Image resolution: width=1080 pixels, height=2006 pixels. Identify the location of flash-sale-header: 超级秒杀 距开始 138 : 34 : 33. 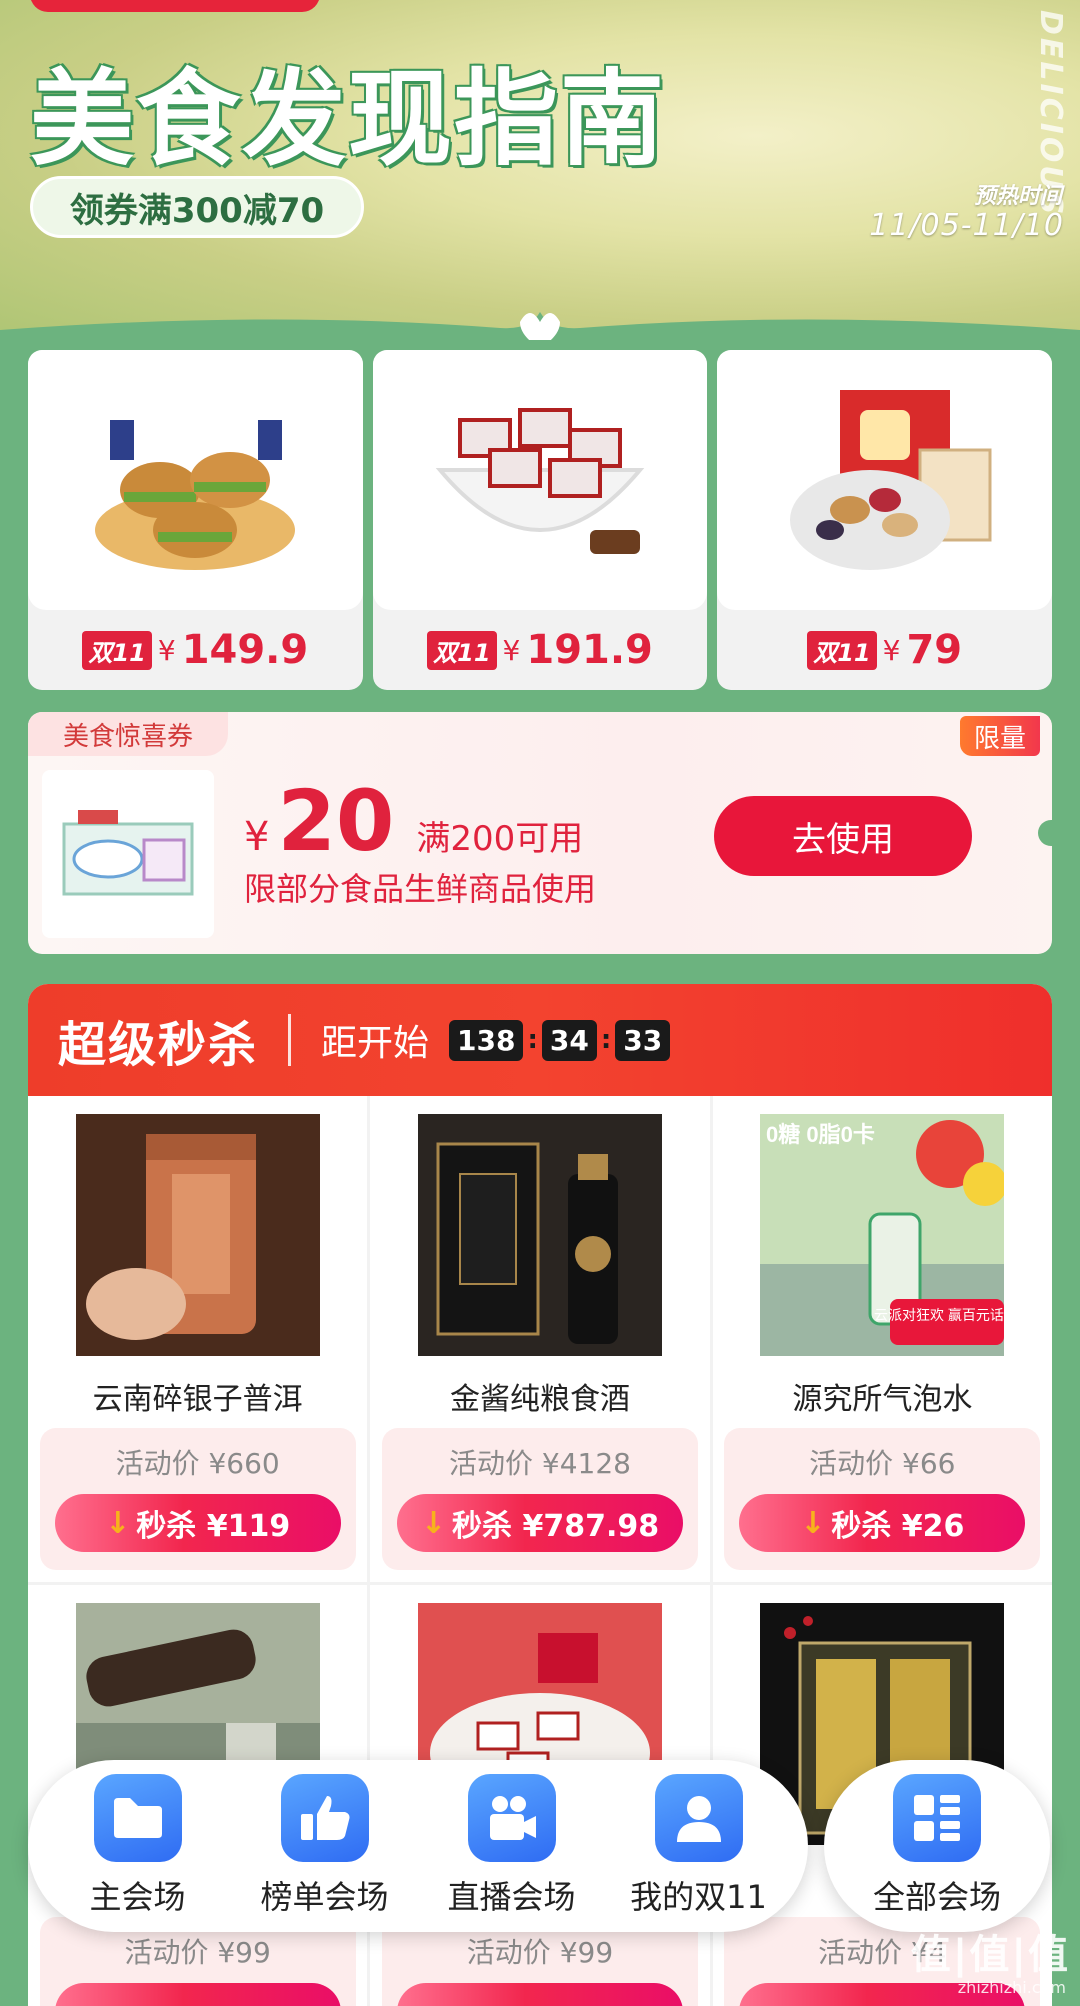
(540, 1040).